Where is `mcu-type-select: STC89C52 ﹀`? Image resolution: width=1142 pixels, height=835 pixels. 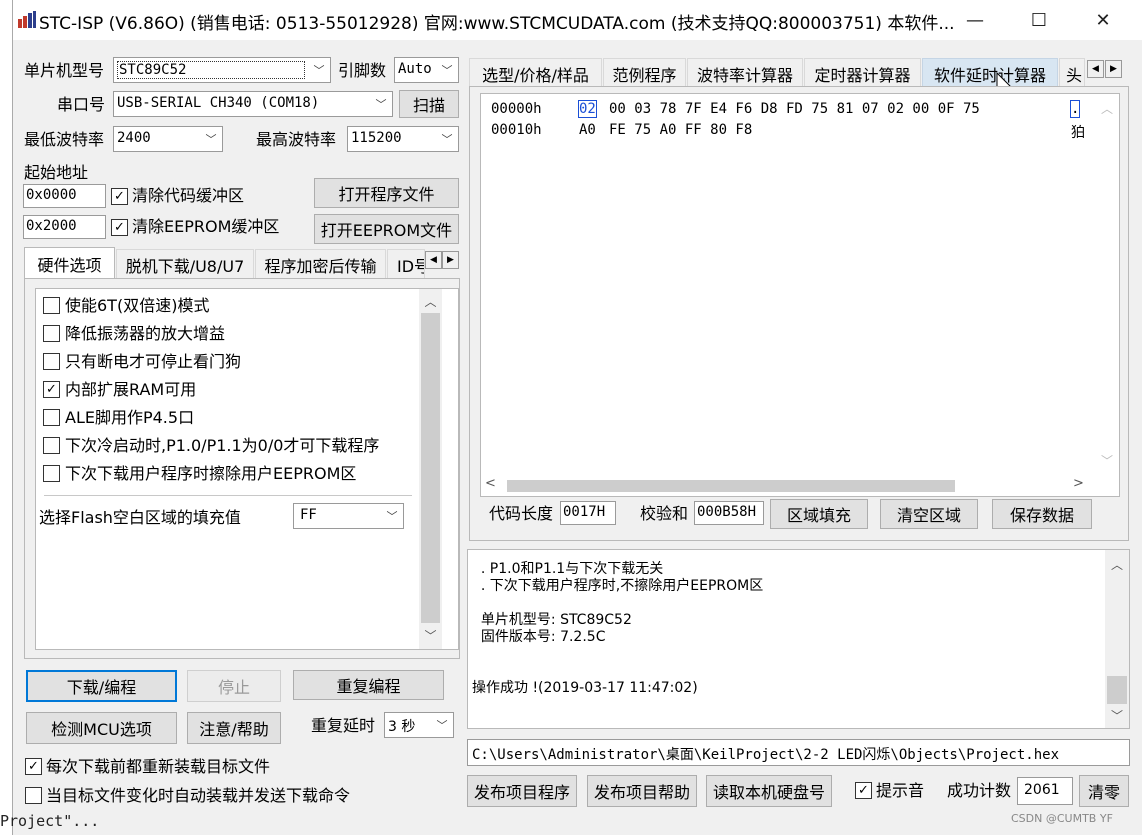 mcu-type-select: STC89C52 ﹀ is located at coordinates (222, 70).